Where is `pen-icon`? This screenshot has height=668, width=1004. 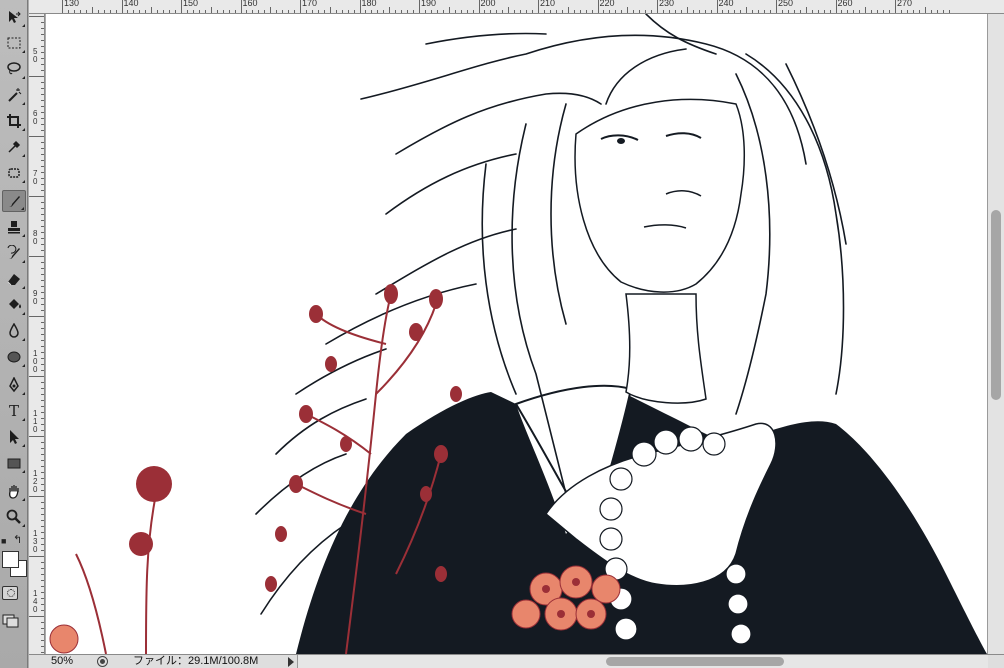 pen-icon is located at coordinates (14, 385).